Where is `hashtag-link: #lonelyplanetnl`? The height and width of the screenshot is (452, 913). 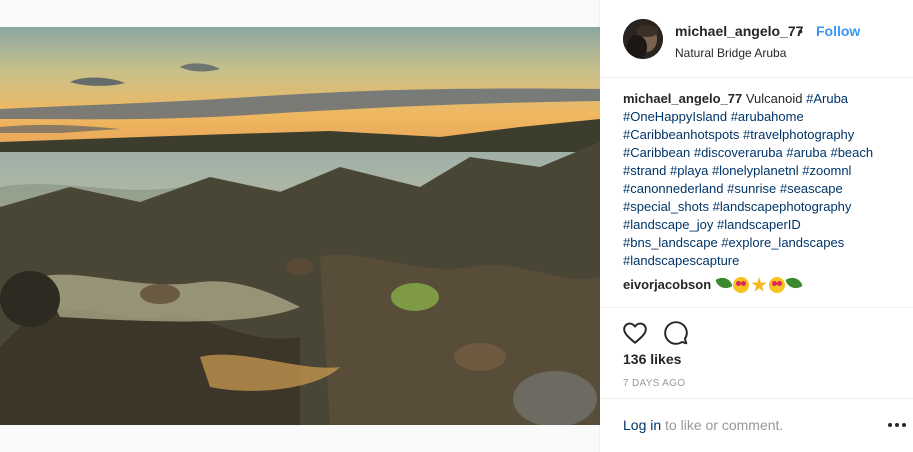 hashtag-link: #lonelyplanetnl is located at coordinates (755, 170).